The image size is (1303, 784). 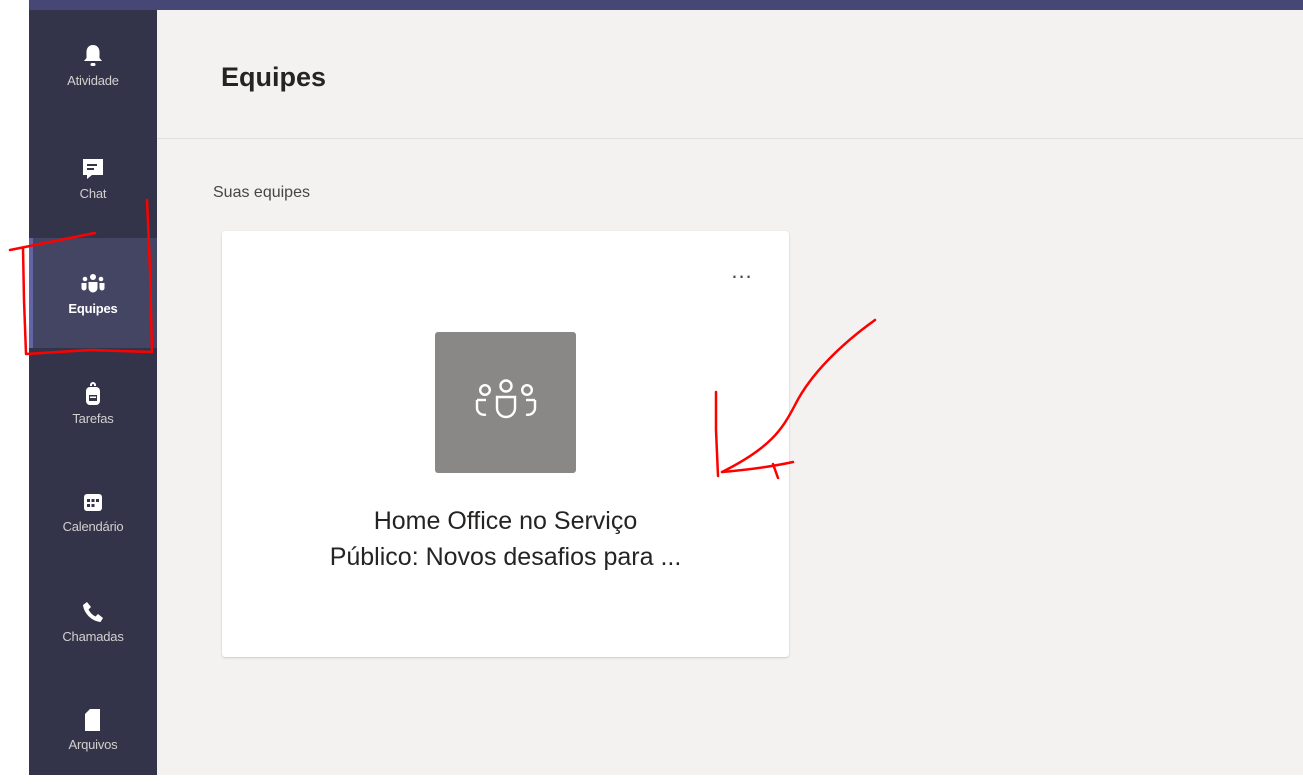 I want to click on app-bar-item-calls: Chamadas, so click(x=93, y=621).